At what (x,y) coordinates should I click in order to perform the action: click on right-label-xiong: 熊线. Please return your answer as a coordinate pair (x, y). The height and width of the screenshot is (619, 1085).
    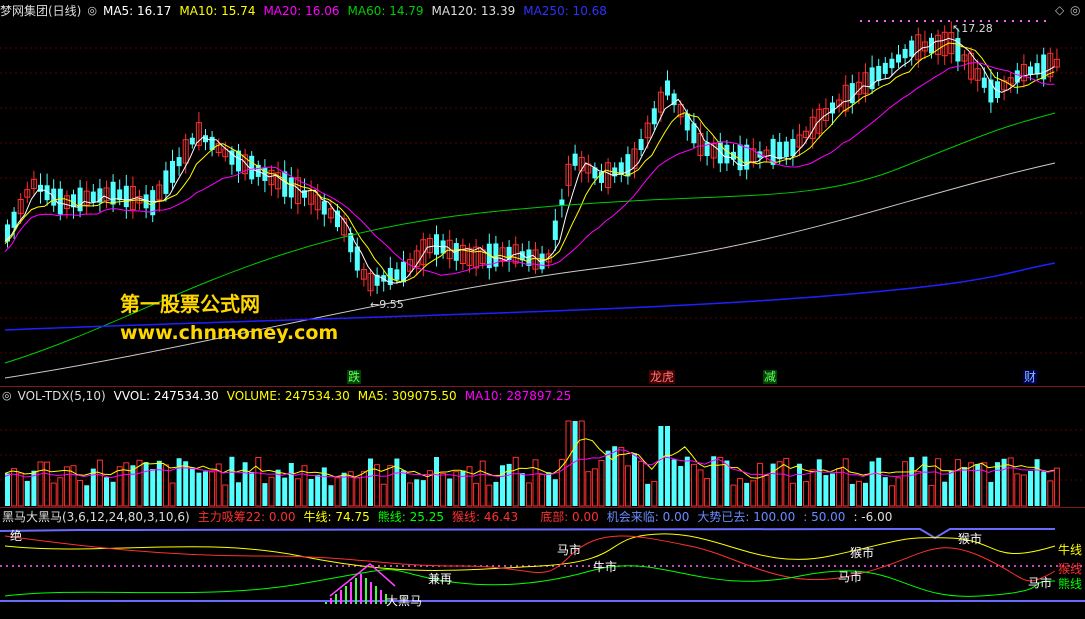
    Looking at the image, I should click on (1070, 584).